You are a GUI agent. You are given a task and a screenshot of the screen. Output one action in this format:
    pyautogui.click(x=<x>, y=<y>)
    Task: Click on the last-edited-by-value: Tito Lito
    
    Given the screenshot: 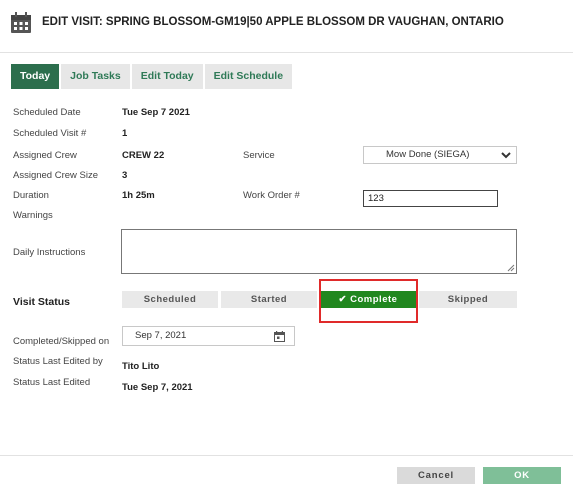 What is the action you would take?
    pyautogui.click(x=141, y=366)
    